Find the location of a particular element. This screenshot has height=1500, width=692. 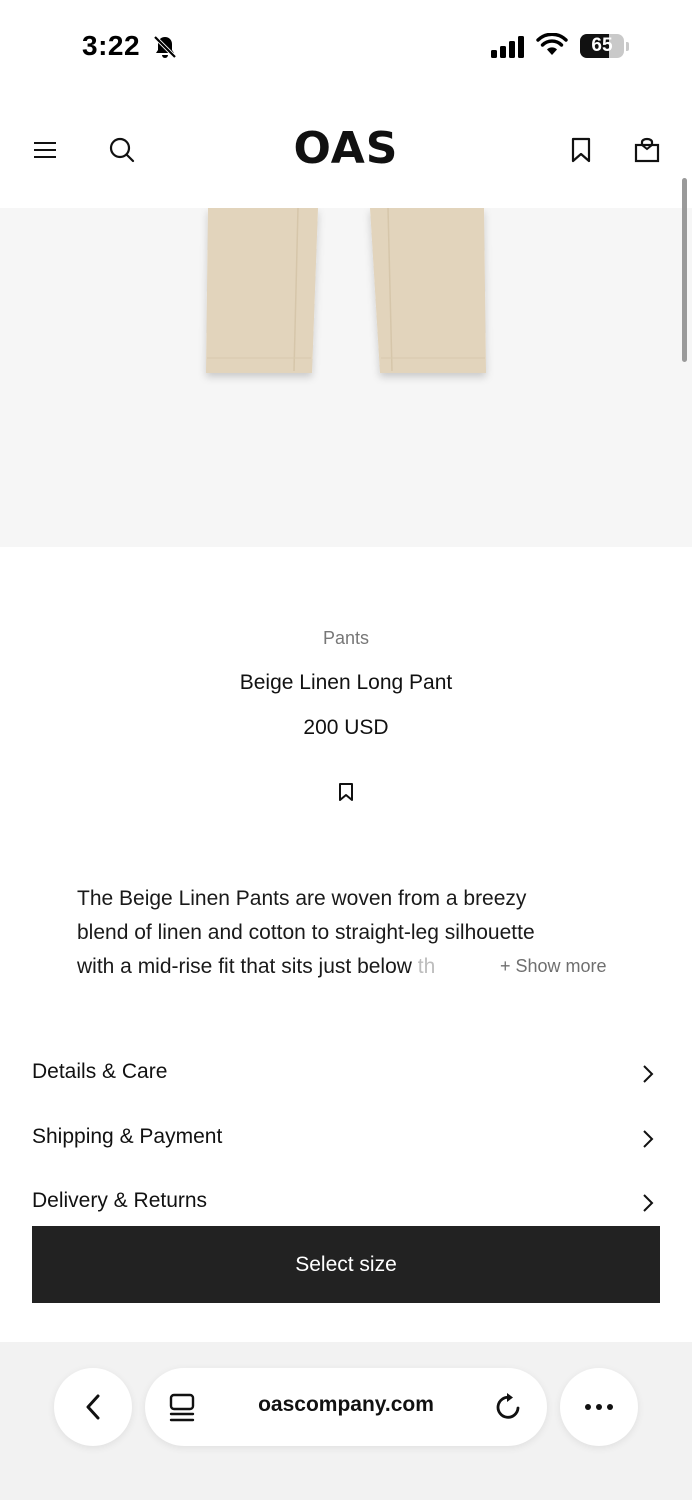

wishlist-button is located at coordinates (581, 150).